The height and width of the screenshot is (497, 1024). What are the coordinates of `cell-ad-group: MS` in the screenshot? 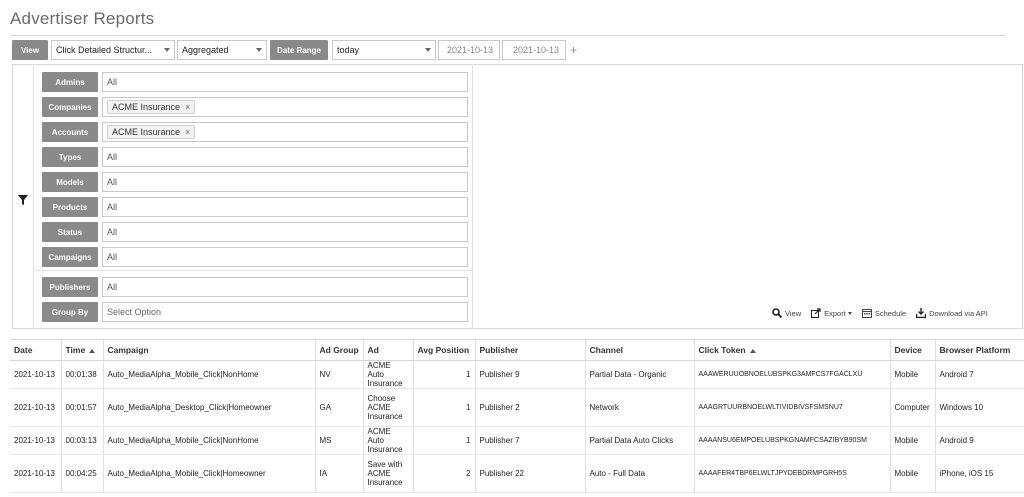 It's located at (339, 440).